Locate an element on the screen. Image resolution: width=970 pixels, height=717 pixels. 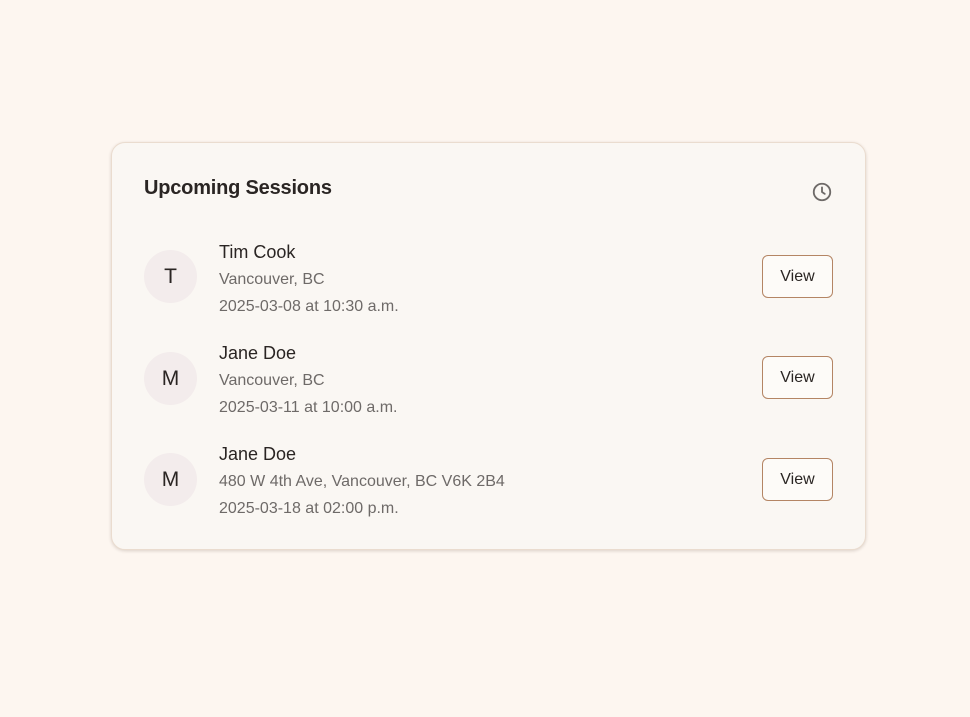
session-datetime: 2025-03-11 at 10:00 a.m. is located at coordinates (308, 407).